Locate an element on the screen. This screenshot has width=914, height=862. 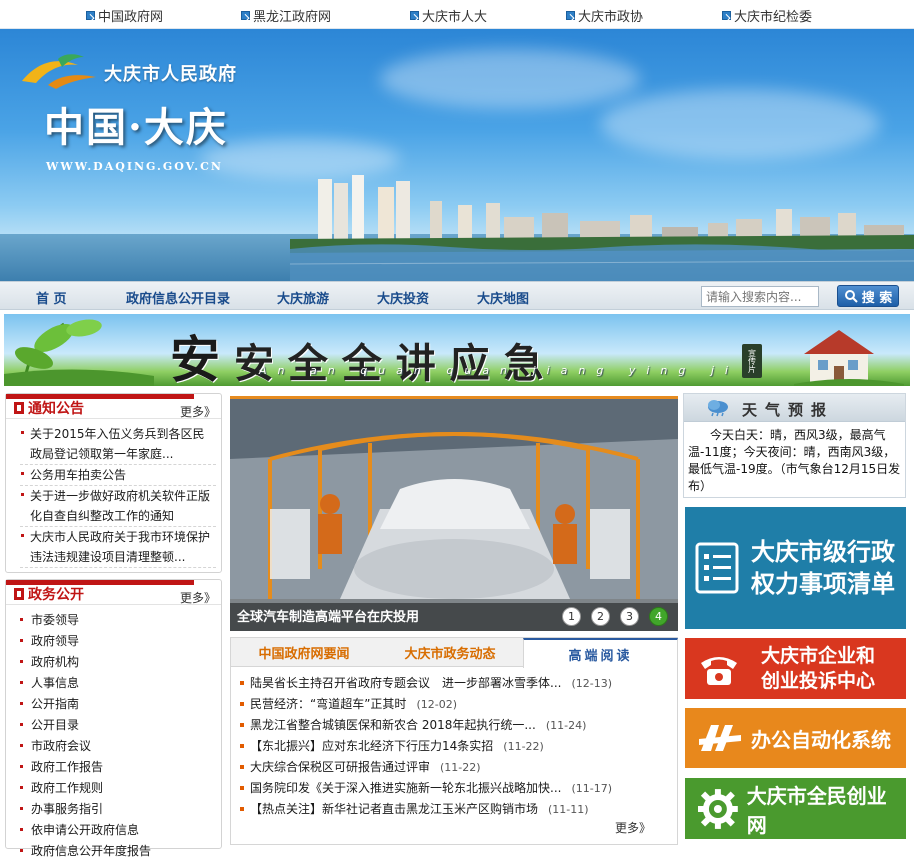
gov-affairs-item: 政府领导 is located at coordinates (116, 641).